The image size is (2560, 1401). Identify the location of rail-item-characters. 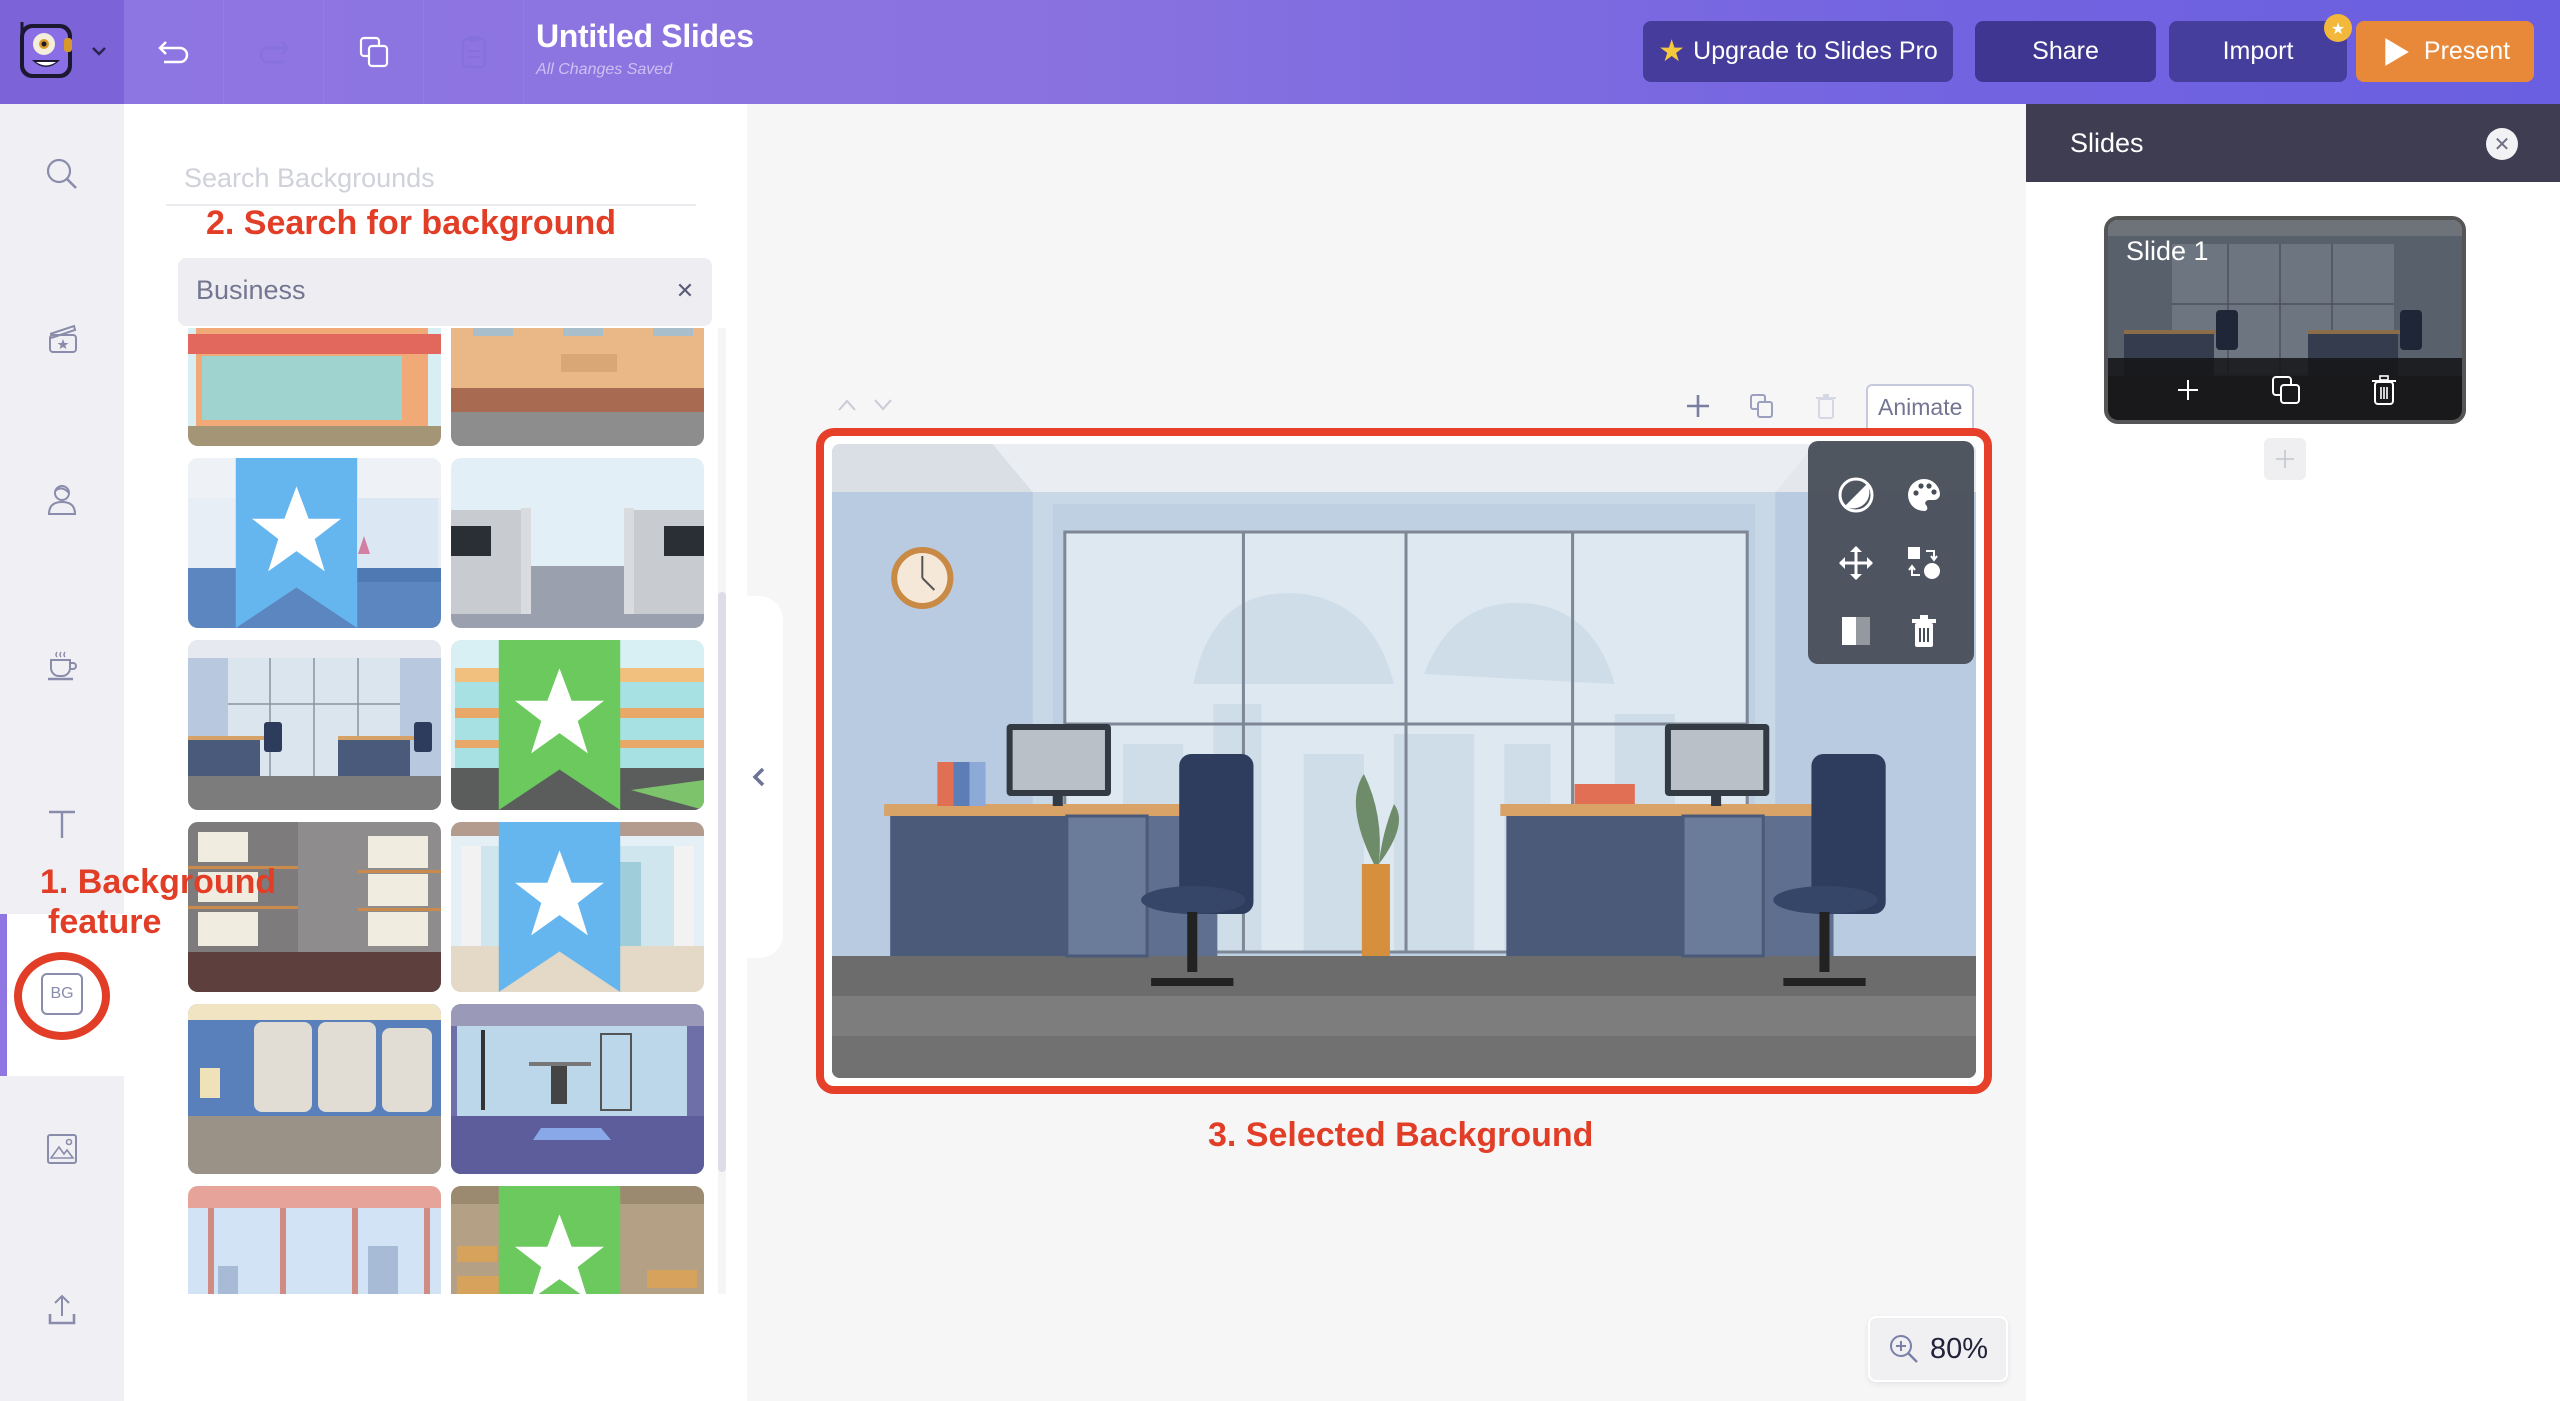
(62, 500).